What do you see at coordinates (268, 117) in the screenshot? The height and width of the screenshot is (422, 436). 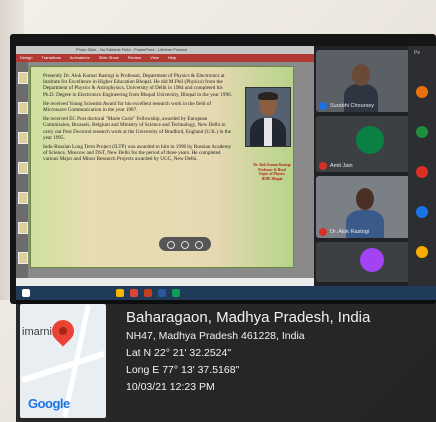 I see `portrait-photo` at bounding box center [268, 117].